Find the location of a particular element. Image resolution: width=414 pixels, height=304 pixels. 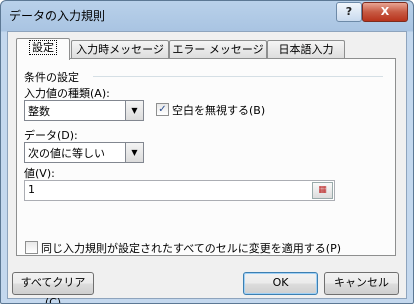

data-select-value: 次の値に等しい is located at coordinates (66, 153).